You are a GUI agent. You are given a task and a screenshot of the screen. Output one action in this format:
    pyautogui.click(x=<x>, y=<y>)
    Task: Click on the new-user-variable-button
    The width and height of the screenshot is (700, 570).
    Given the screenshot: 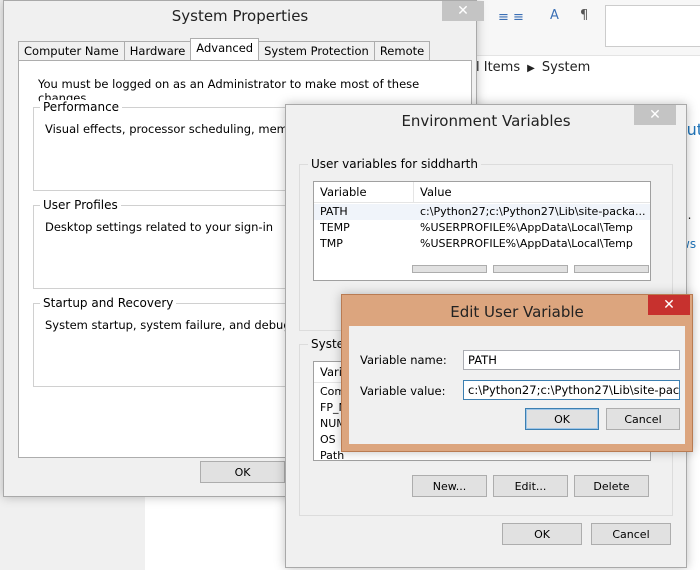 What is the action you would take?
    pyautogui.click(x=449, y=269)
    